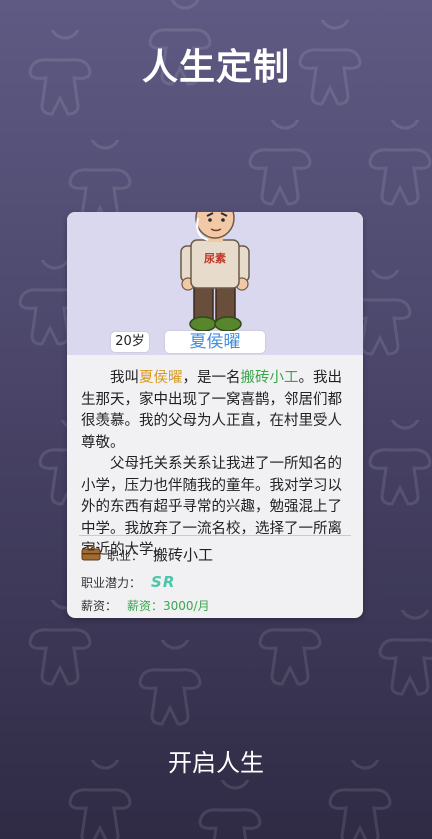  I want to click on job-value: 搬砖小工, so click(183, 555).